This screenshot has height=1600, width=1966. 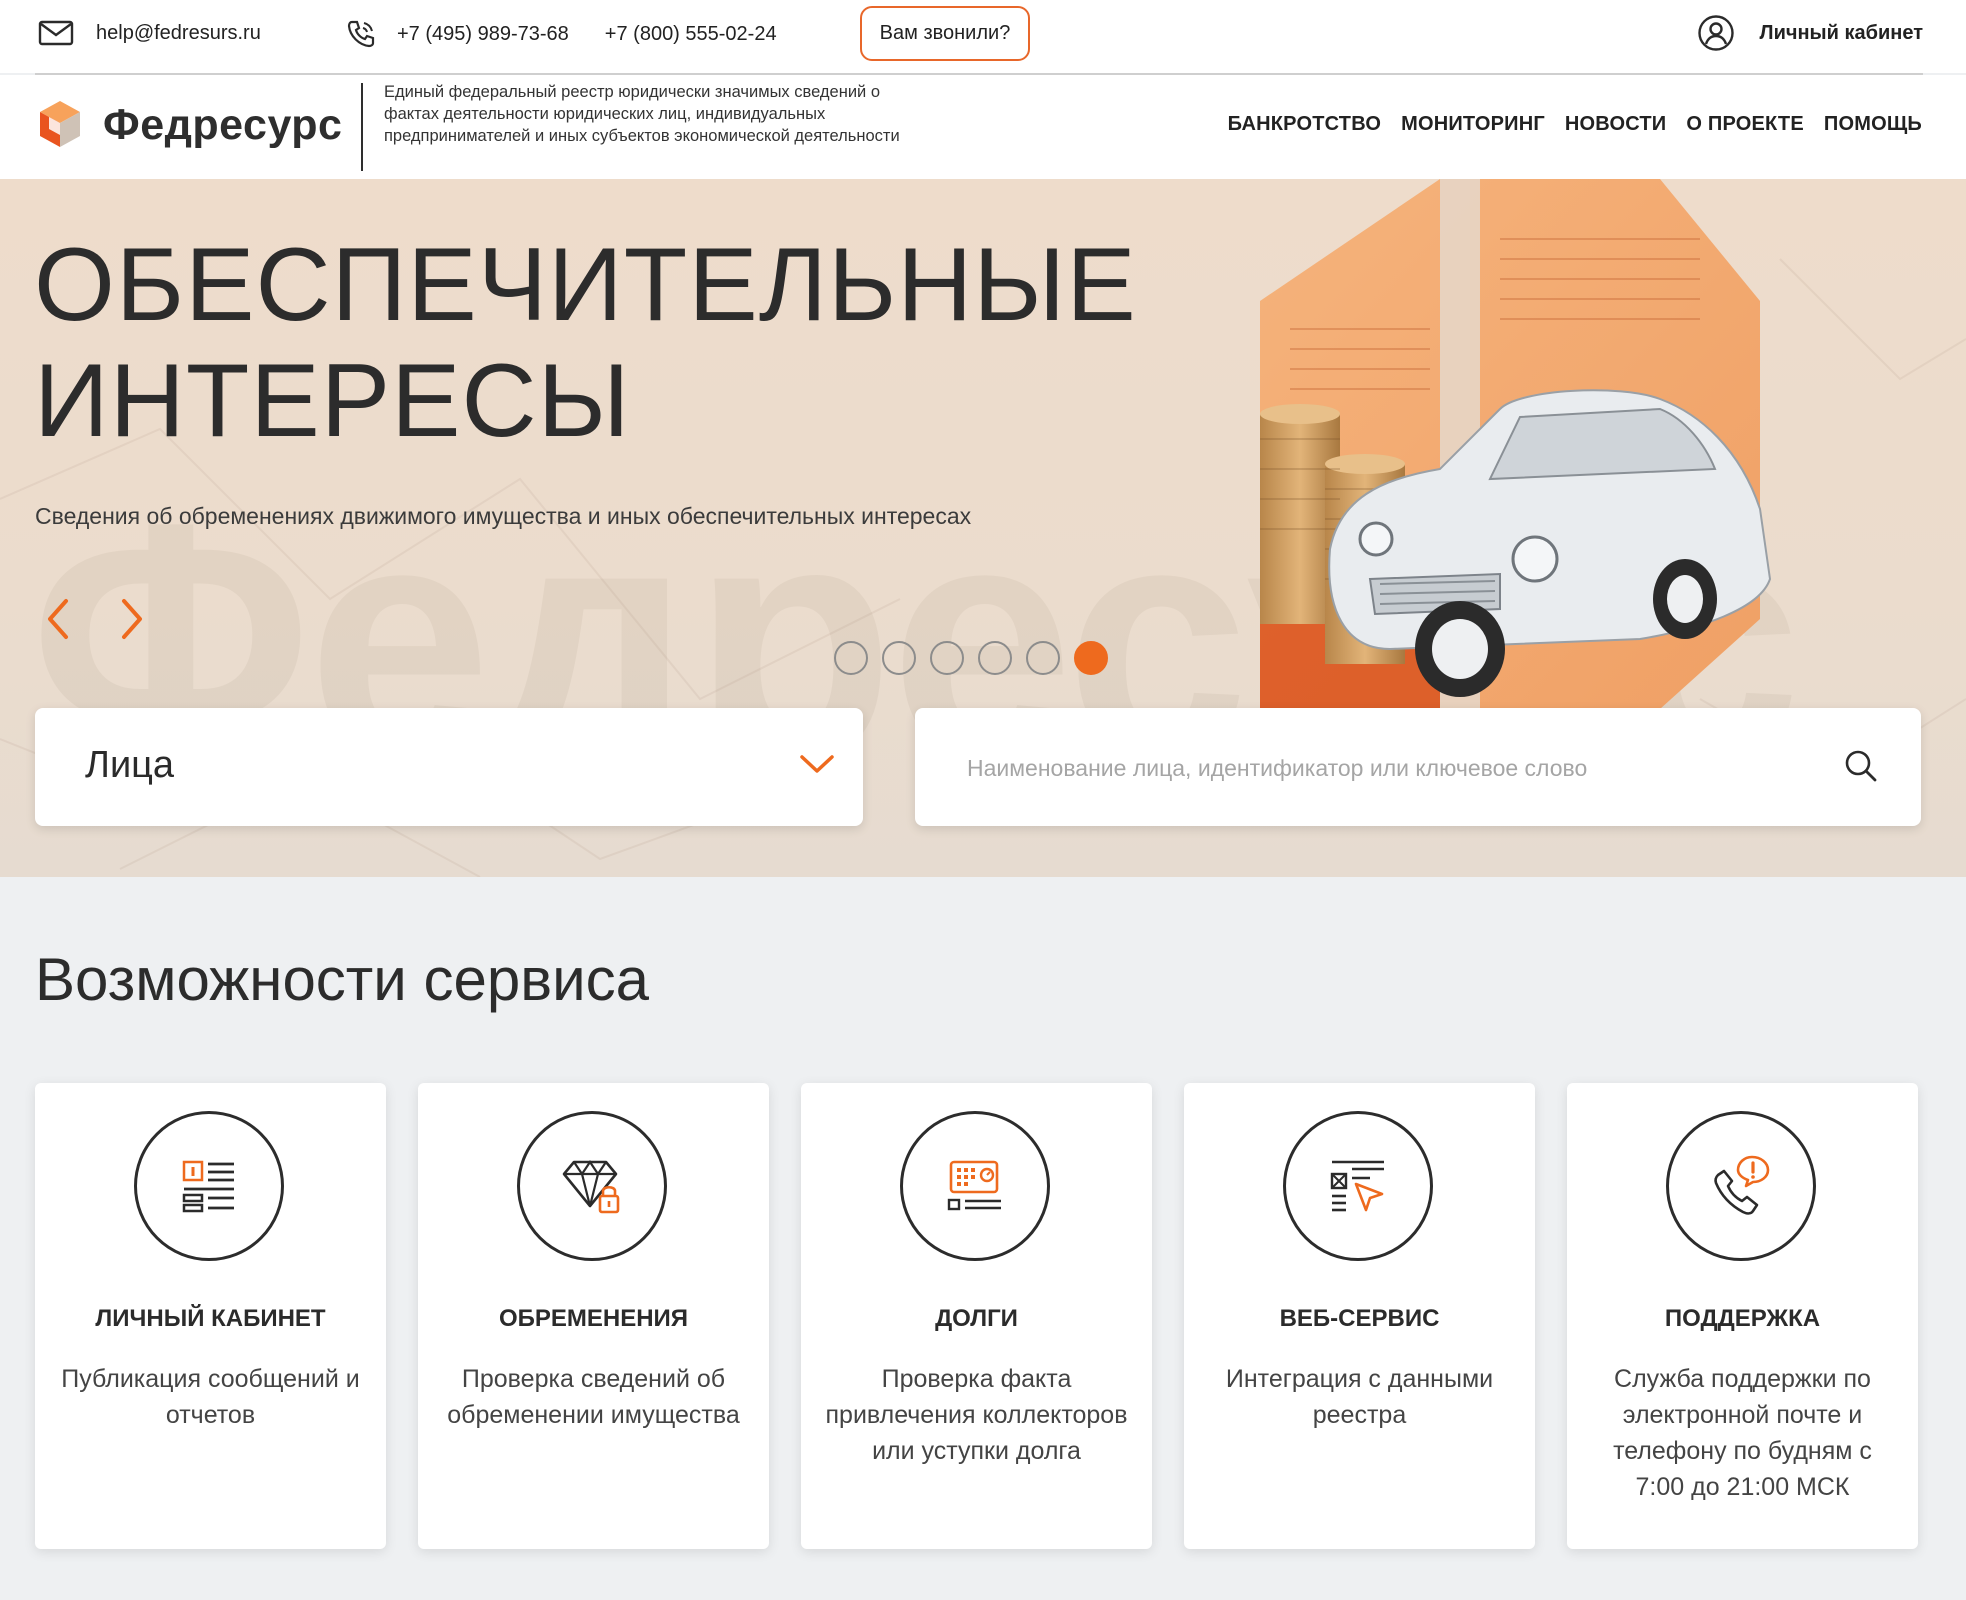 What do you see at coordinates (1841, 32) in the screenshot?
I see `cabinet-label: Личный кабинет` at bounding box center [1841, 32].